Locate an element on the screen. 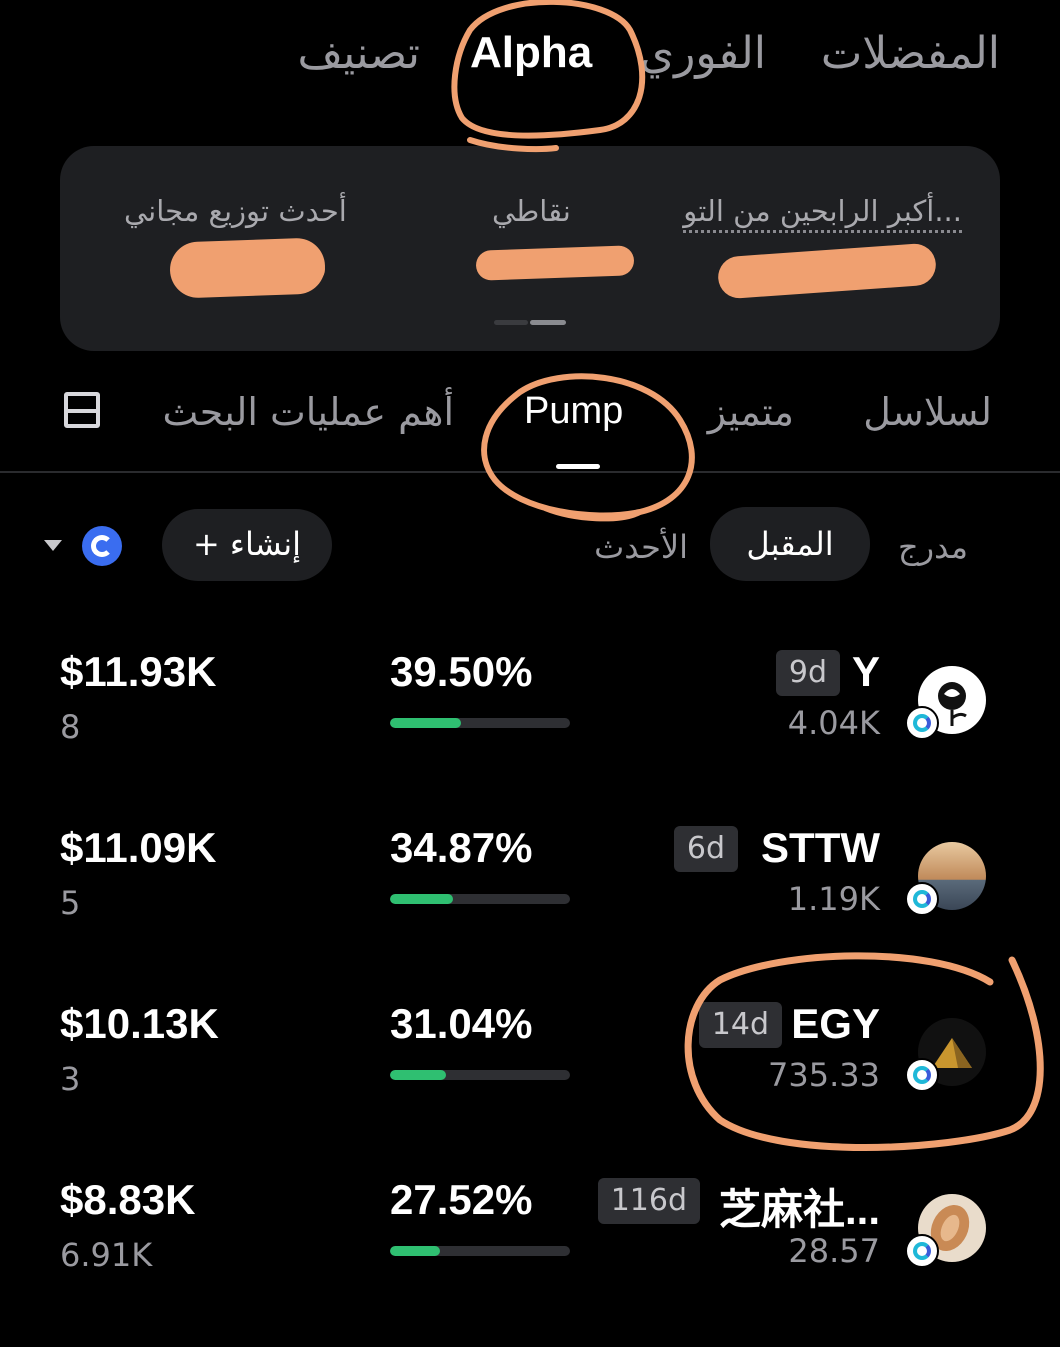  token-row: $8.83K 6.91K 27.52% 116d 芝麻社... 28.57 is located at coordinates (530, 1261).